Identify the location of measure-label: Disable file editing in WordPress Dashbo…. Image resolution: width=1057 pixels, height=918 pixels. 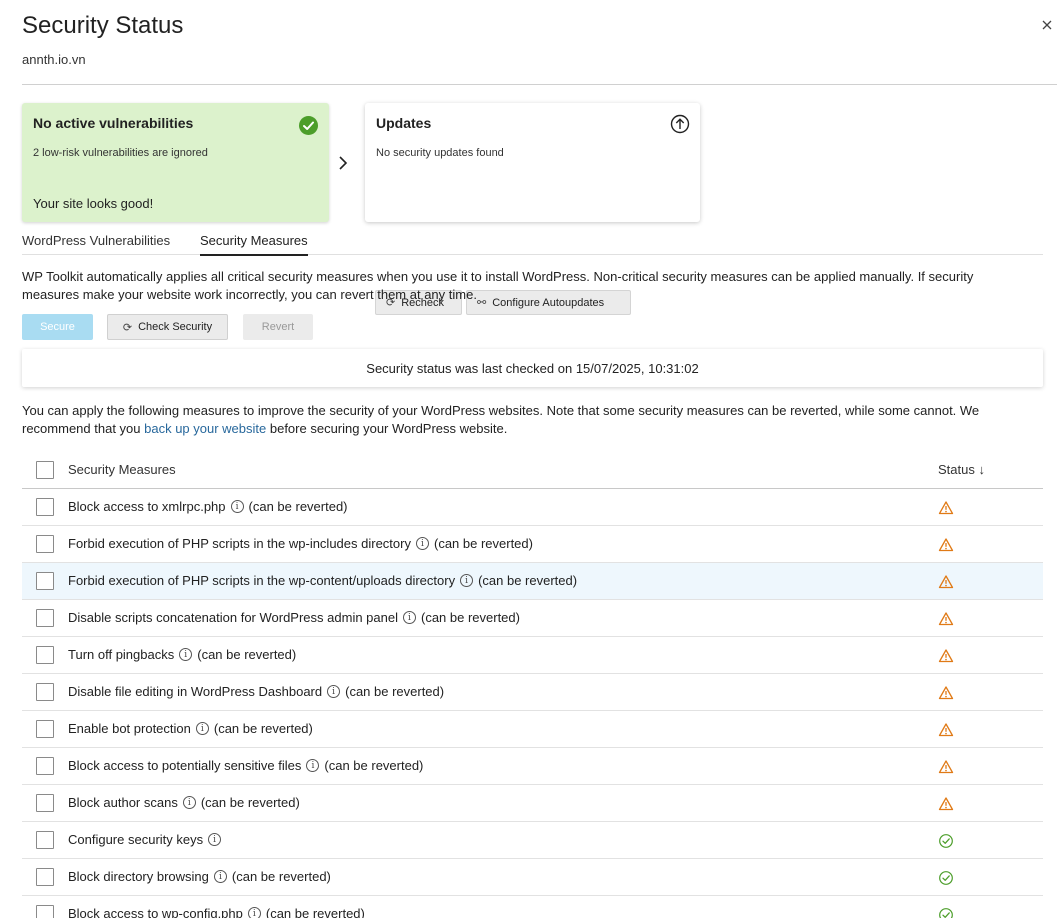
(256, 691).